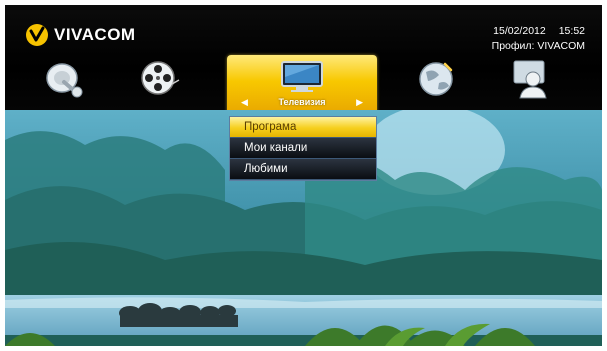  Describe the element at coordinates (531, 79) in the screenshot. I see `user-profile-icon` at that location.